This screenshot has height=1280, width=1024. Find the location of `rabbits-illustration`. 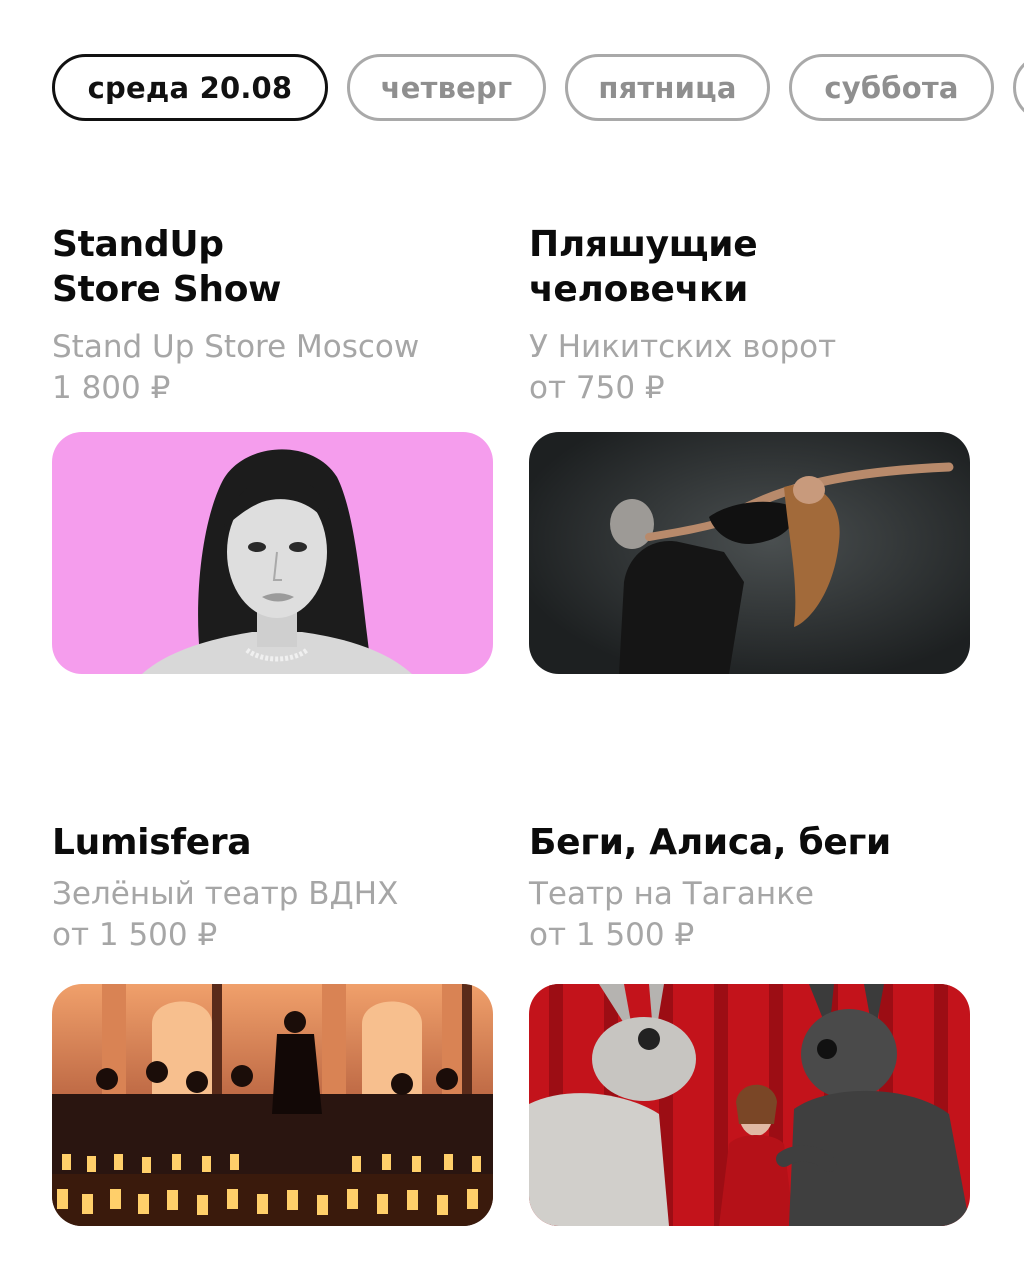

rabbits-illustration is located at coordinates (749, 1105).